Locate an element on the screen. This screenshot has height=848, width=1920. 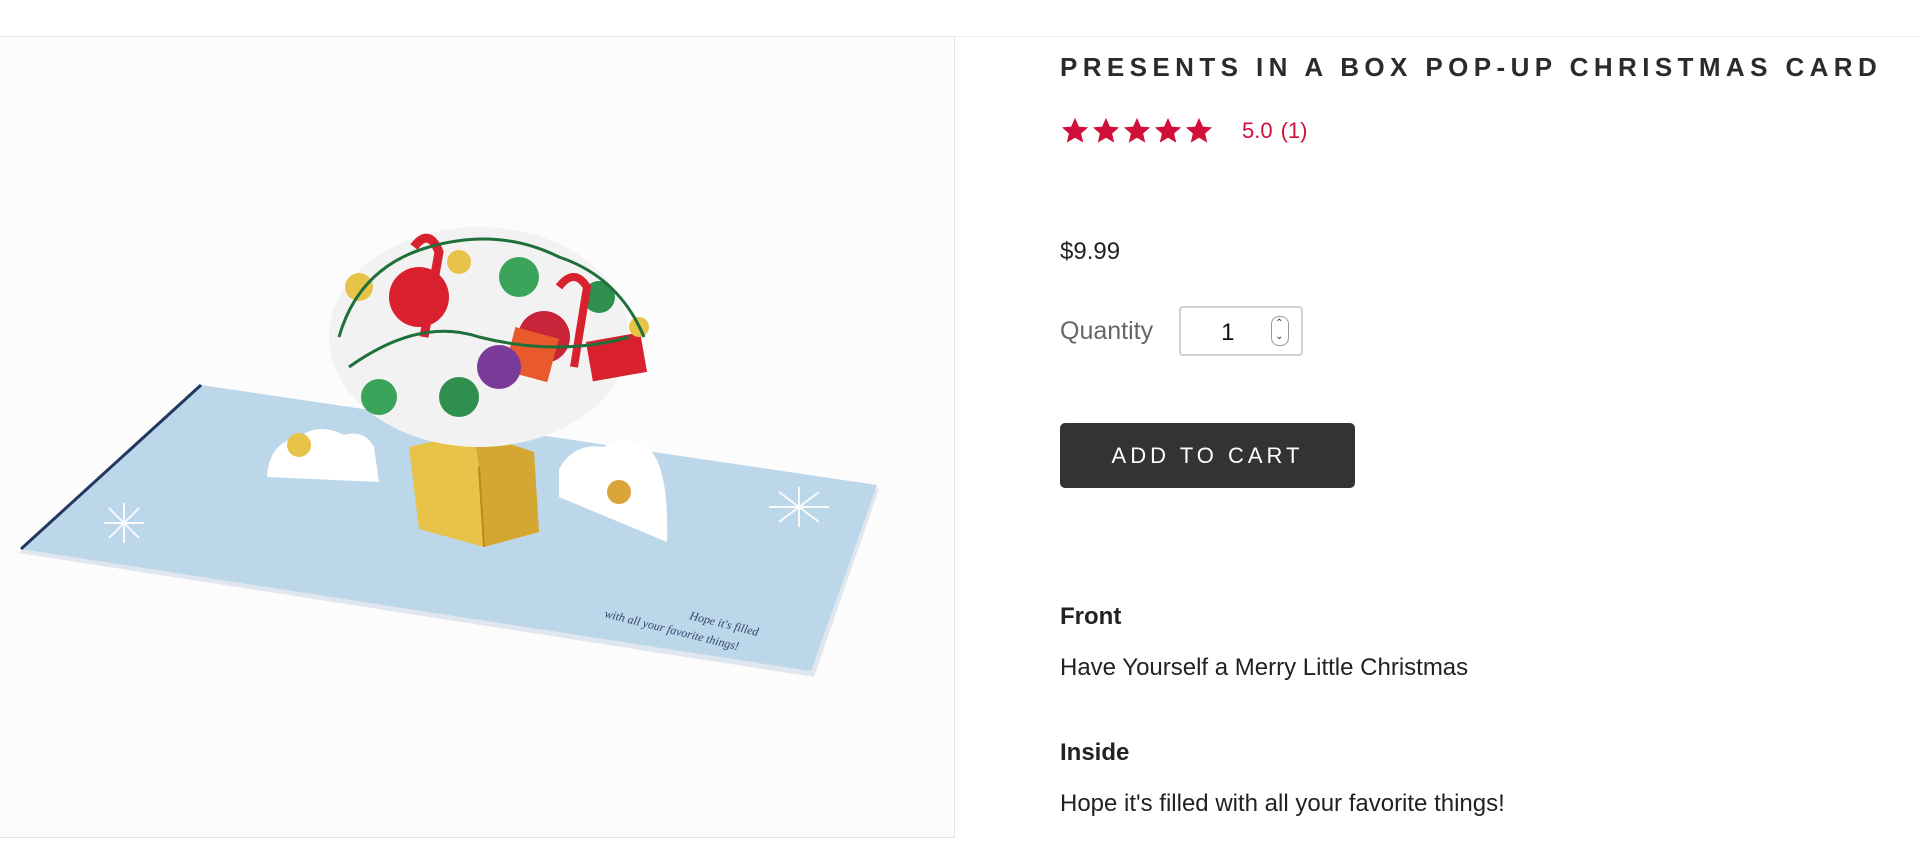
star-rating is located at coordinates (1137, 131).